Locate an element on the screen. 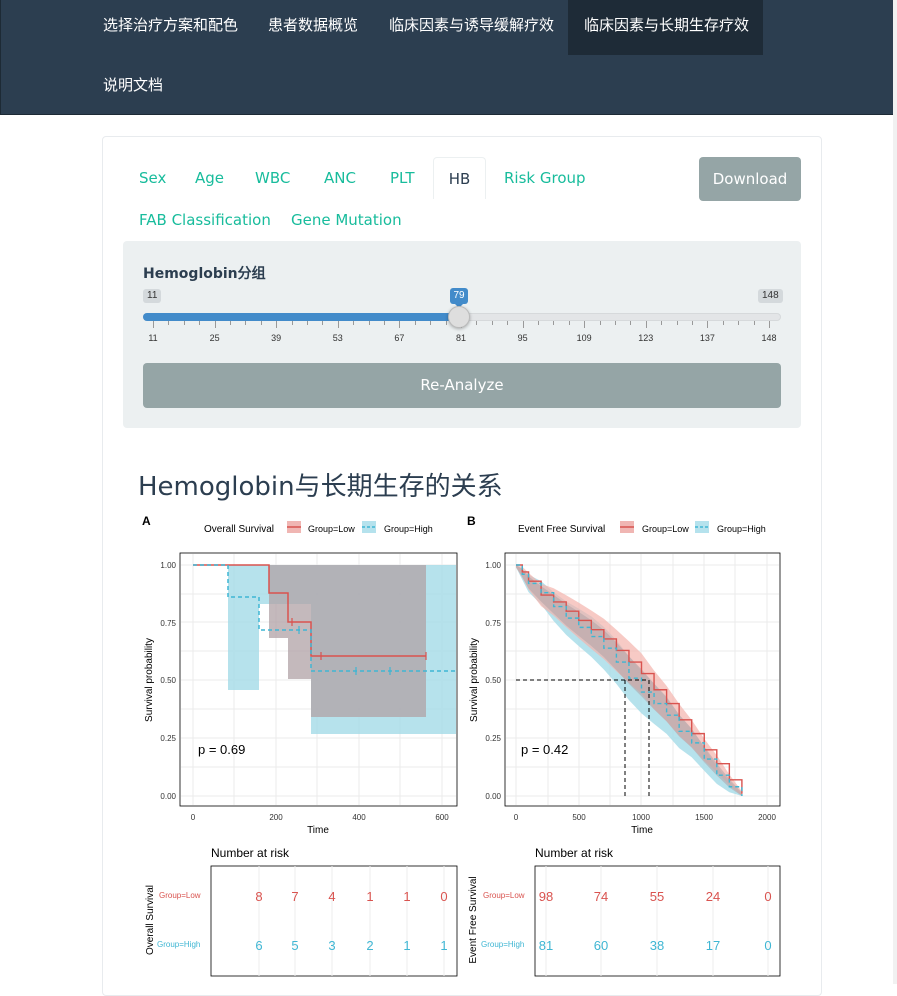 Image resolution: width=897 pixels, height=996 pixels. tab-fab-classification: FAB Classification is located at coordinates (205, 220).